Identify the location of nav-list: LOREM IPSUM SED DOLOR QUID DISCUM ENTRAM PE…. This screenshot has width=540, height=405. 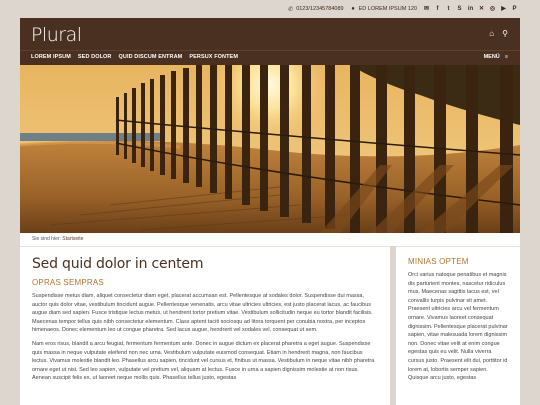
(134, 57).